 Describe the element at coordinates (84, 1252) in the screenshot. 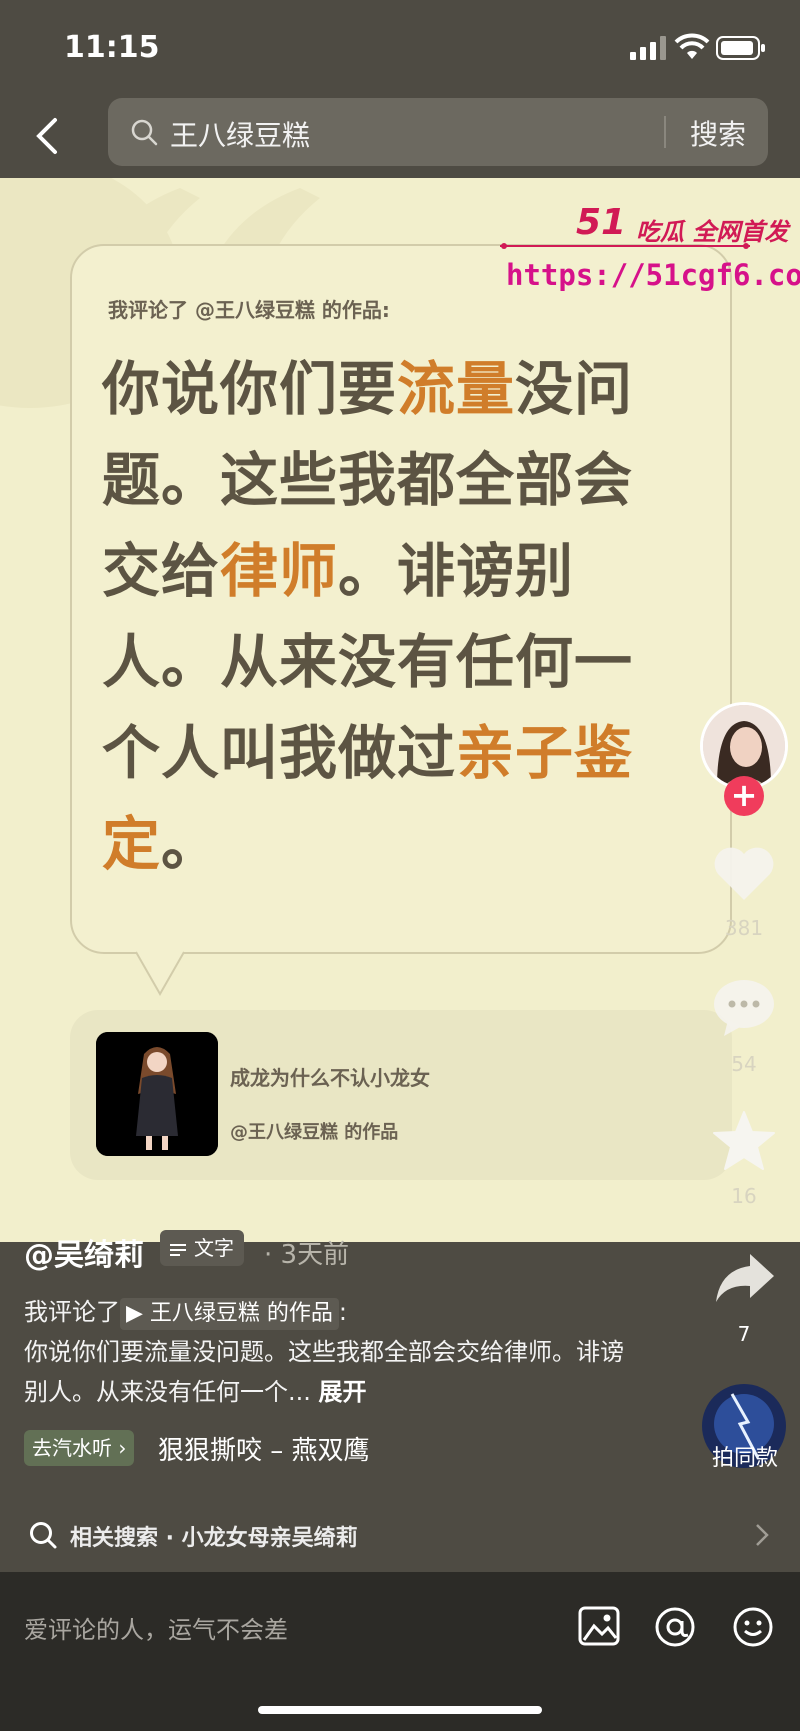

I see `author-name: @吴绮莉` at that location.